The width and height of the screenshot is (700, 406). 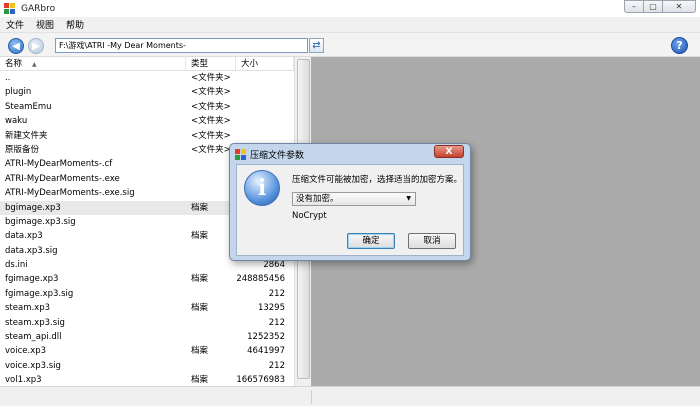 What do you see at coordinates (147, 294) in the screenshot?
I see `table-row: fgimage.xp3.sig 212` at bounding box center [147, 294].